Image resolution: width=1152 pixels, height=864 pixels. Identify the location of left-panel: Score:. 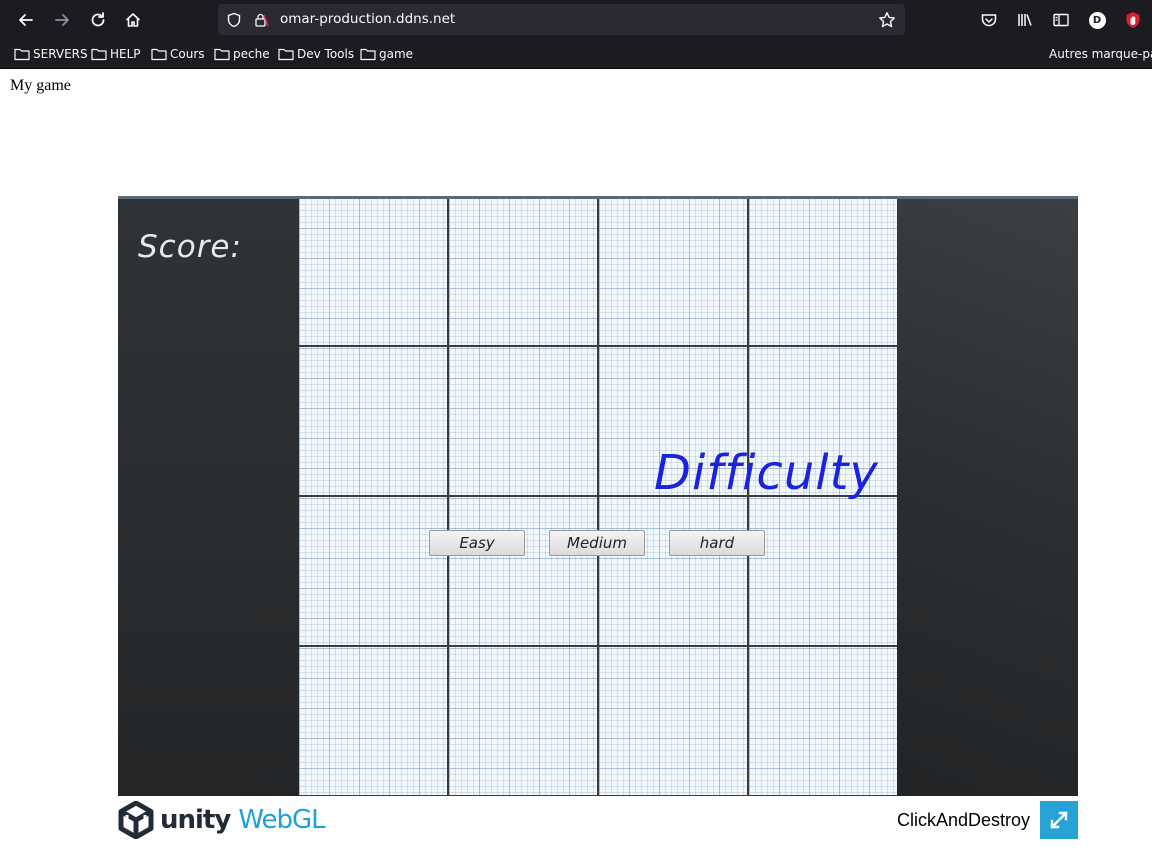
(208, 497).